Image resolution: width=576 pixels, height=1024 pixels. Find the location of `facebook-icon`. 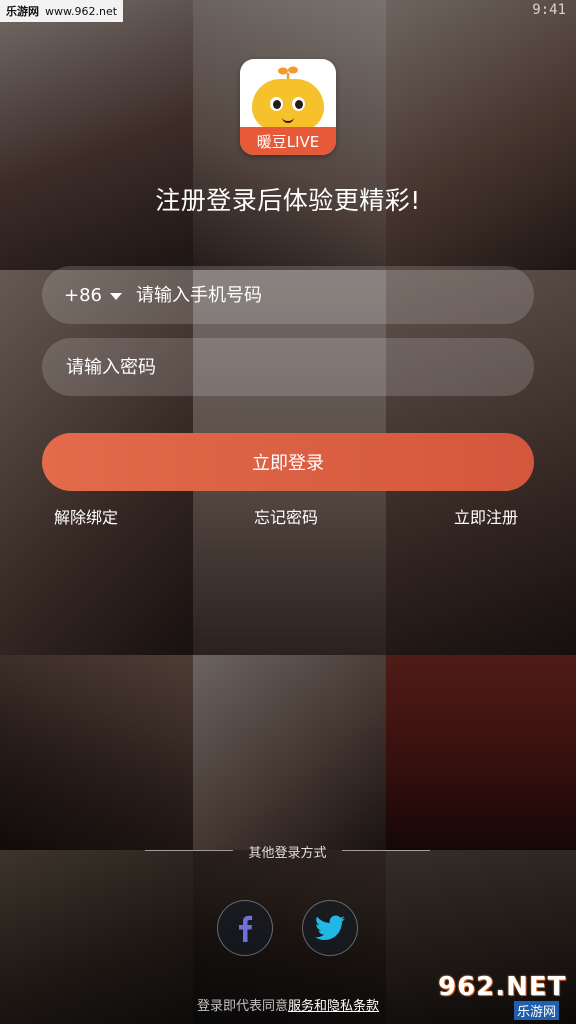

facebook-icon is located at coordinates (246, 928).